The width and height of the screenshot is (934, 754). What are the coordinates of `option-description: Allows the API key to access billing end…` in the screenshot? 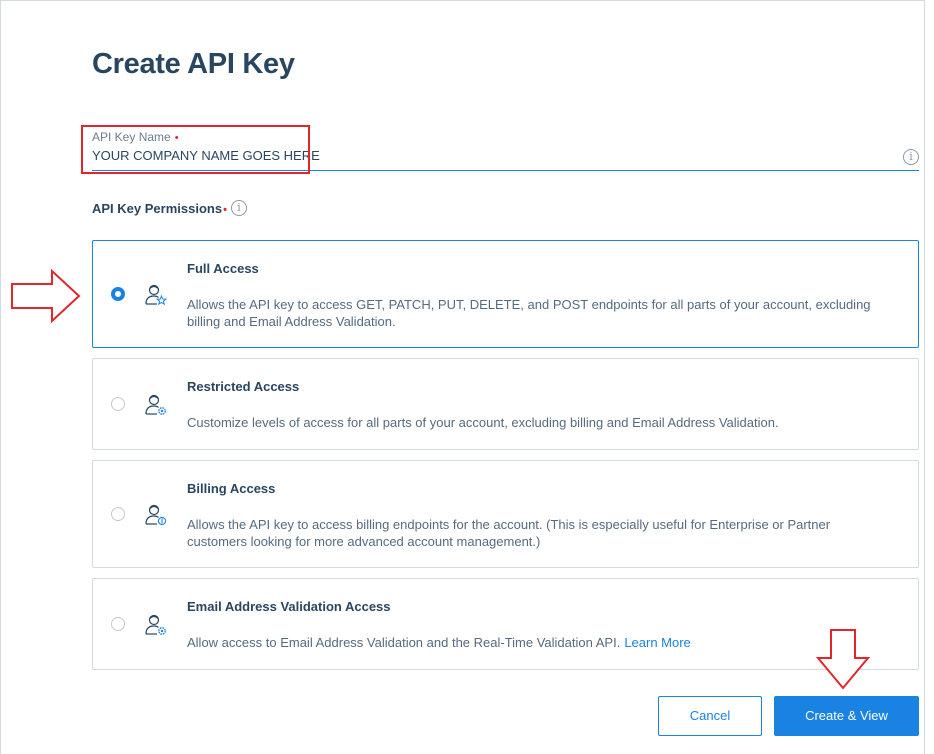 It's located at (509, 533).